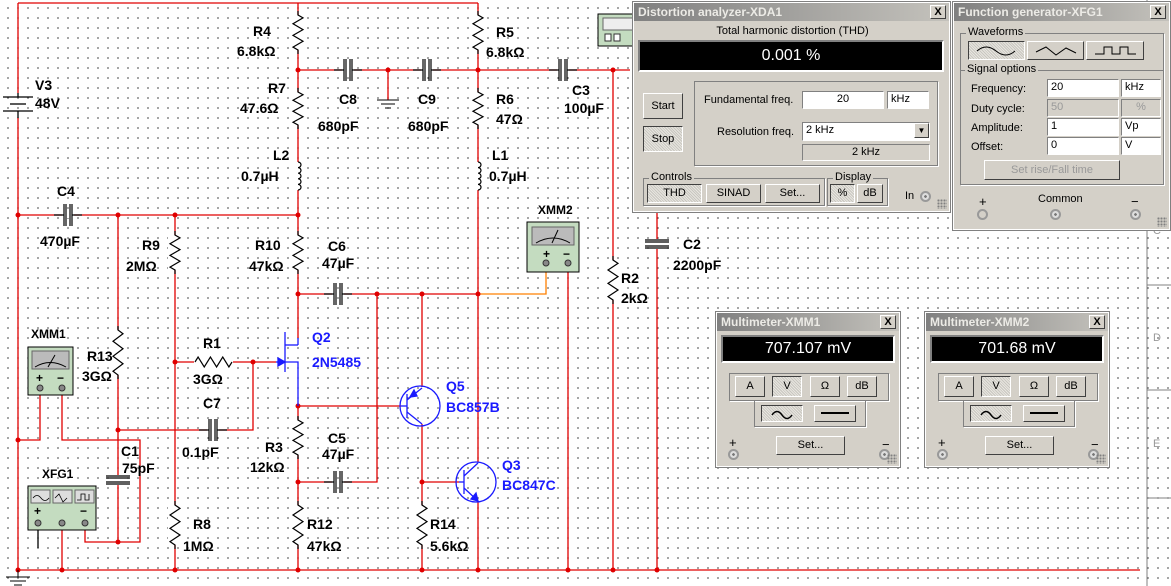  What do you see at coordinates (130, 451) in the screenshot?
I see `c1-ref: C1` at bounding box center [130, 451].